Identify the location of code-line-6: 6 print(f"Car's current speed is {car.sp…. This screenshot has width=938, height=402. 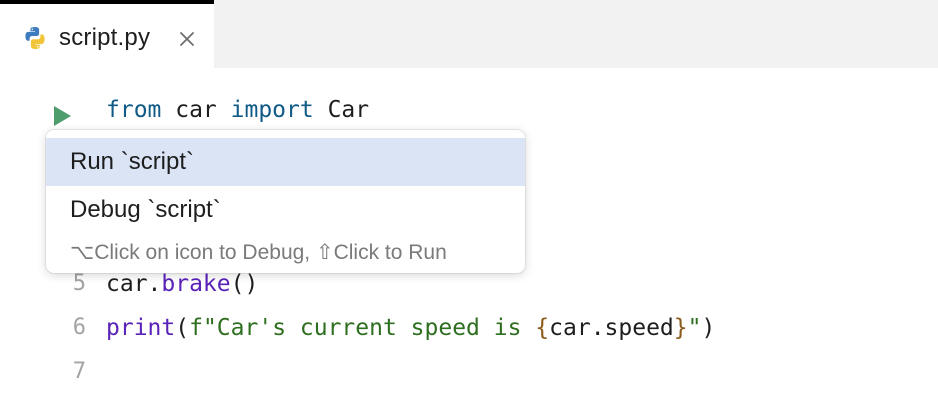
(469, 335).